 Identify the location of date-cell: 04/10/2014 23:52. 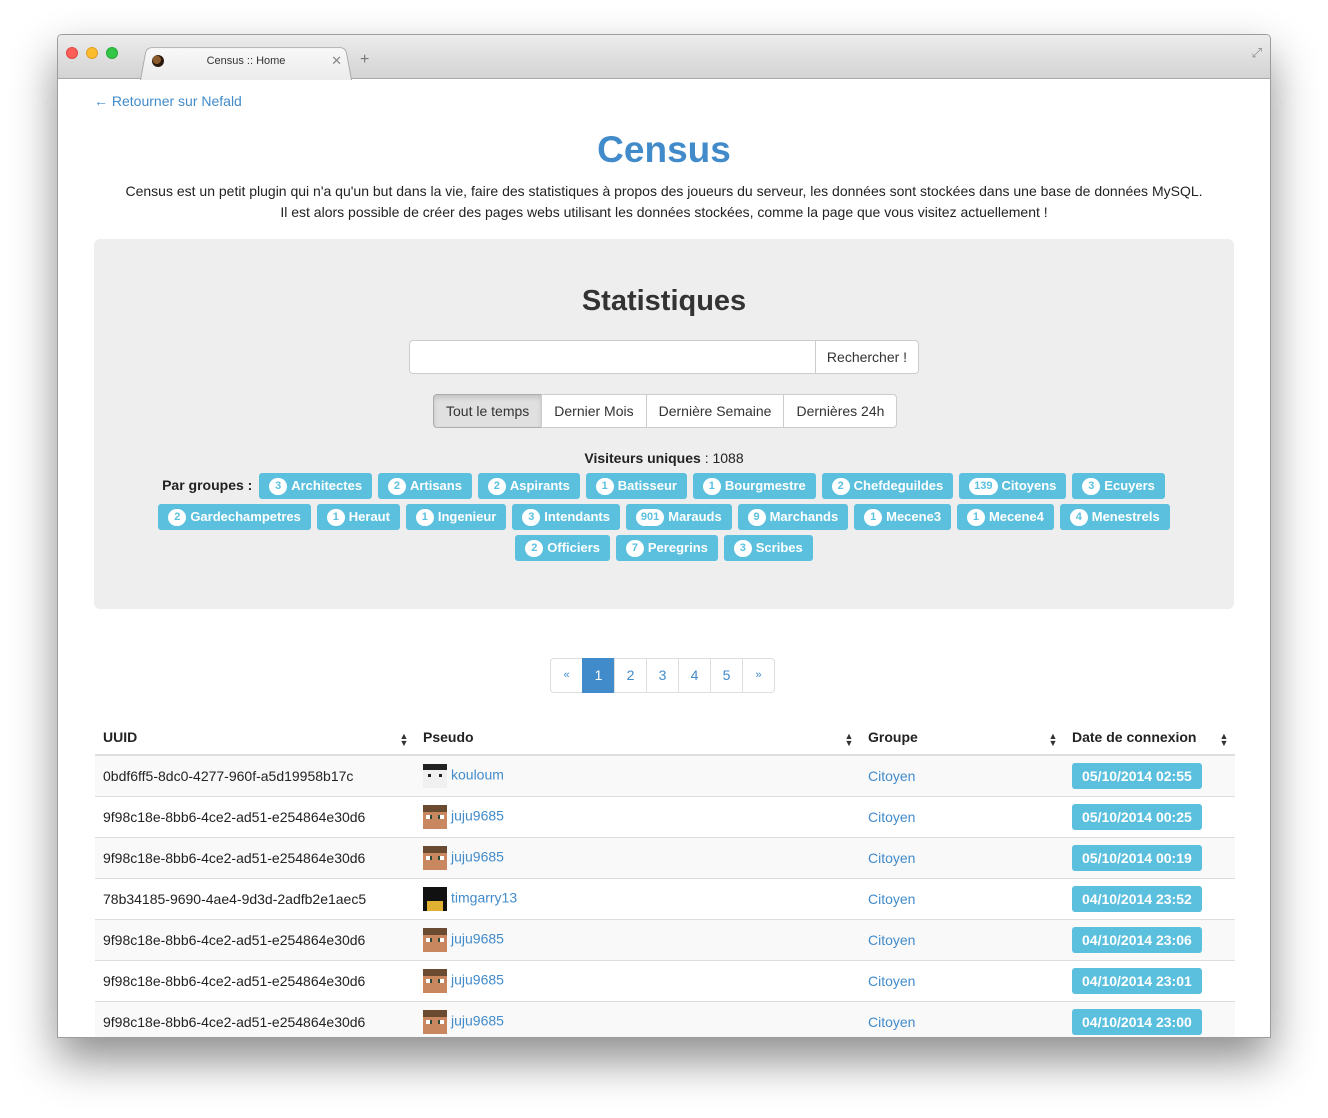
(1149, 898).